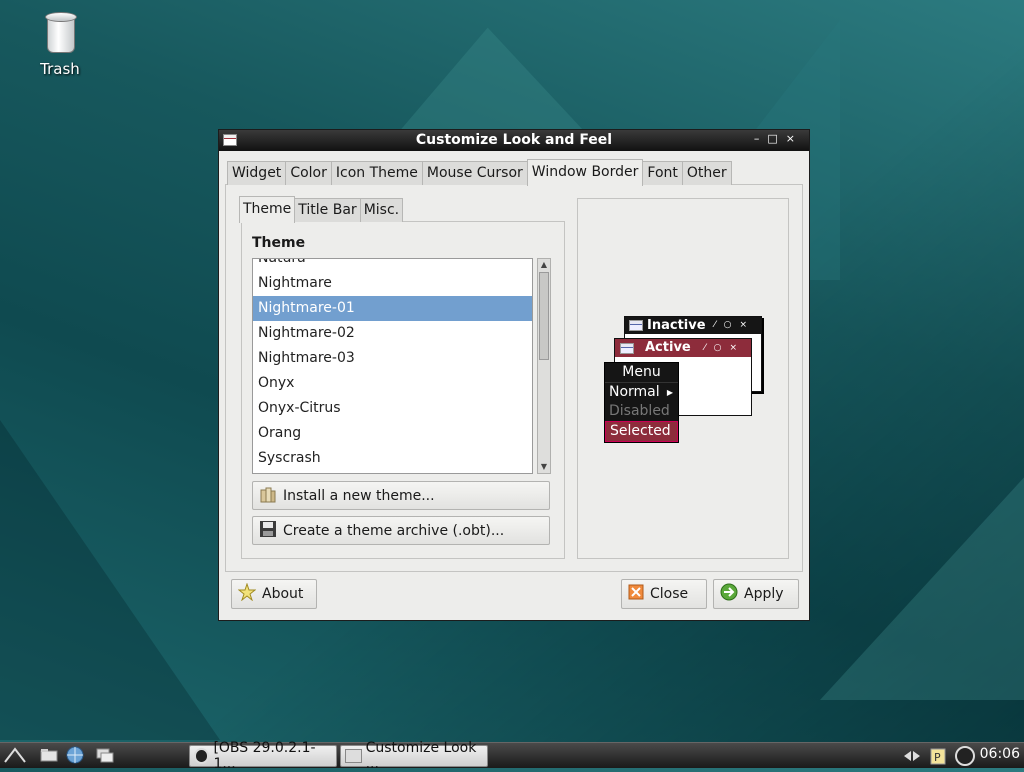 The height and width of the screenshot is (772, 1024). Describe the element at coordinates (392, 283) in the screenshot. I see `list-item: Nightmare` at that location.